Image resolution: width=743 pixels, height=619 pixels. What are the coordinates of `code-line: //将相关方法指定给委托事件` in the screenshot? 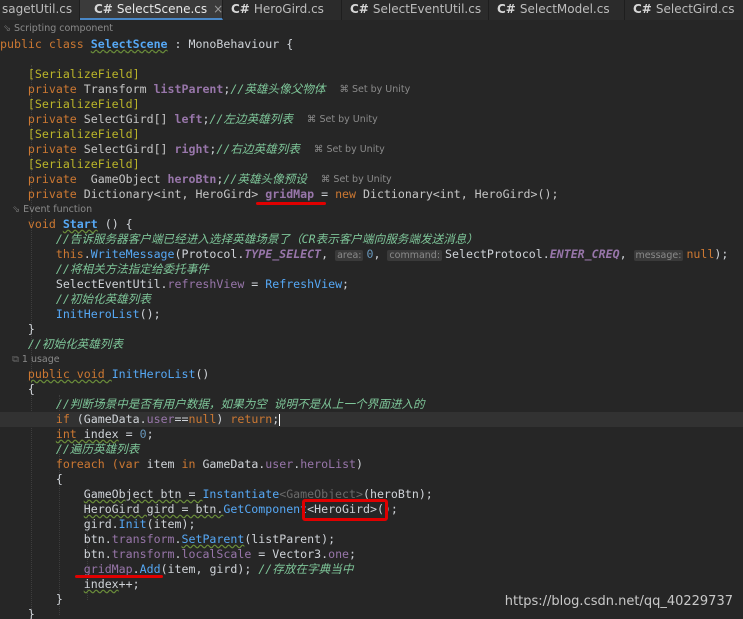 It's located at (132, 269).